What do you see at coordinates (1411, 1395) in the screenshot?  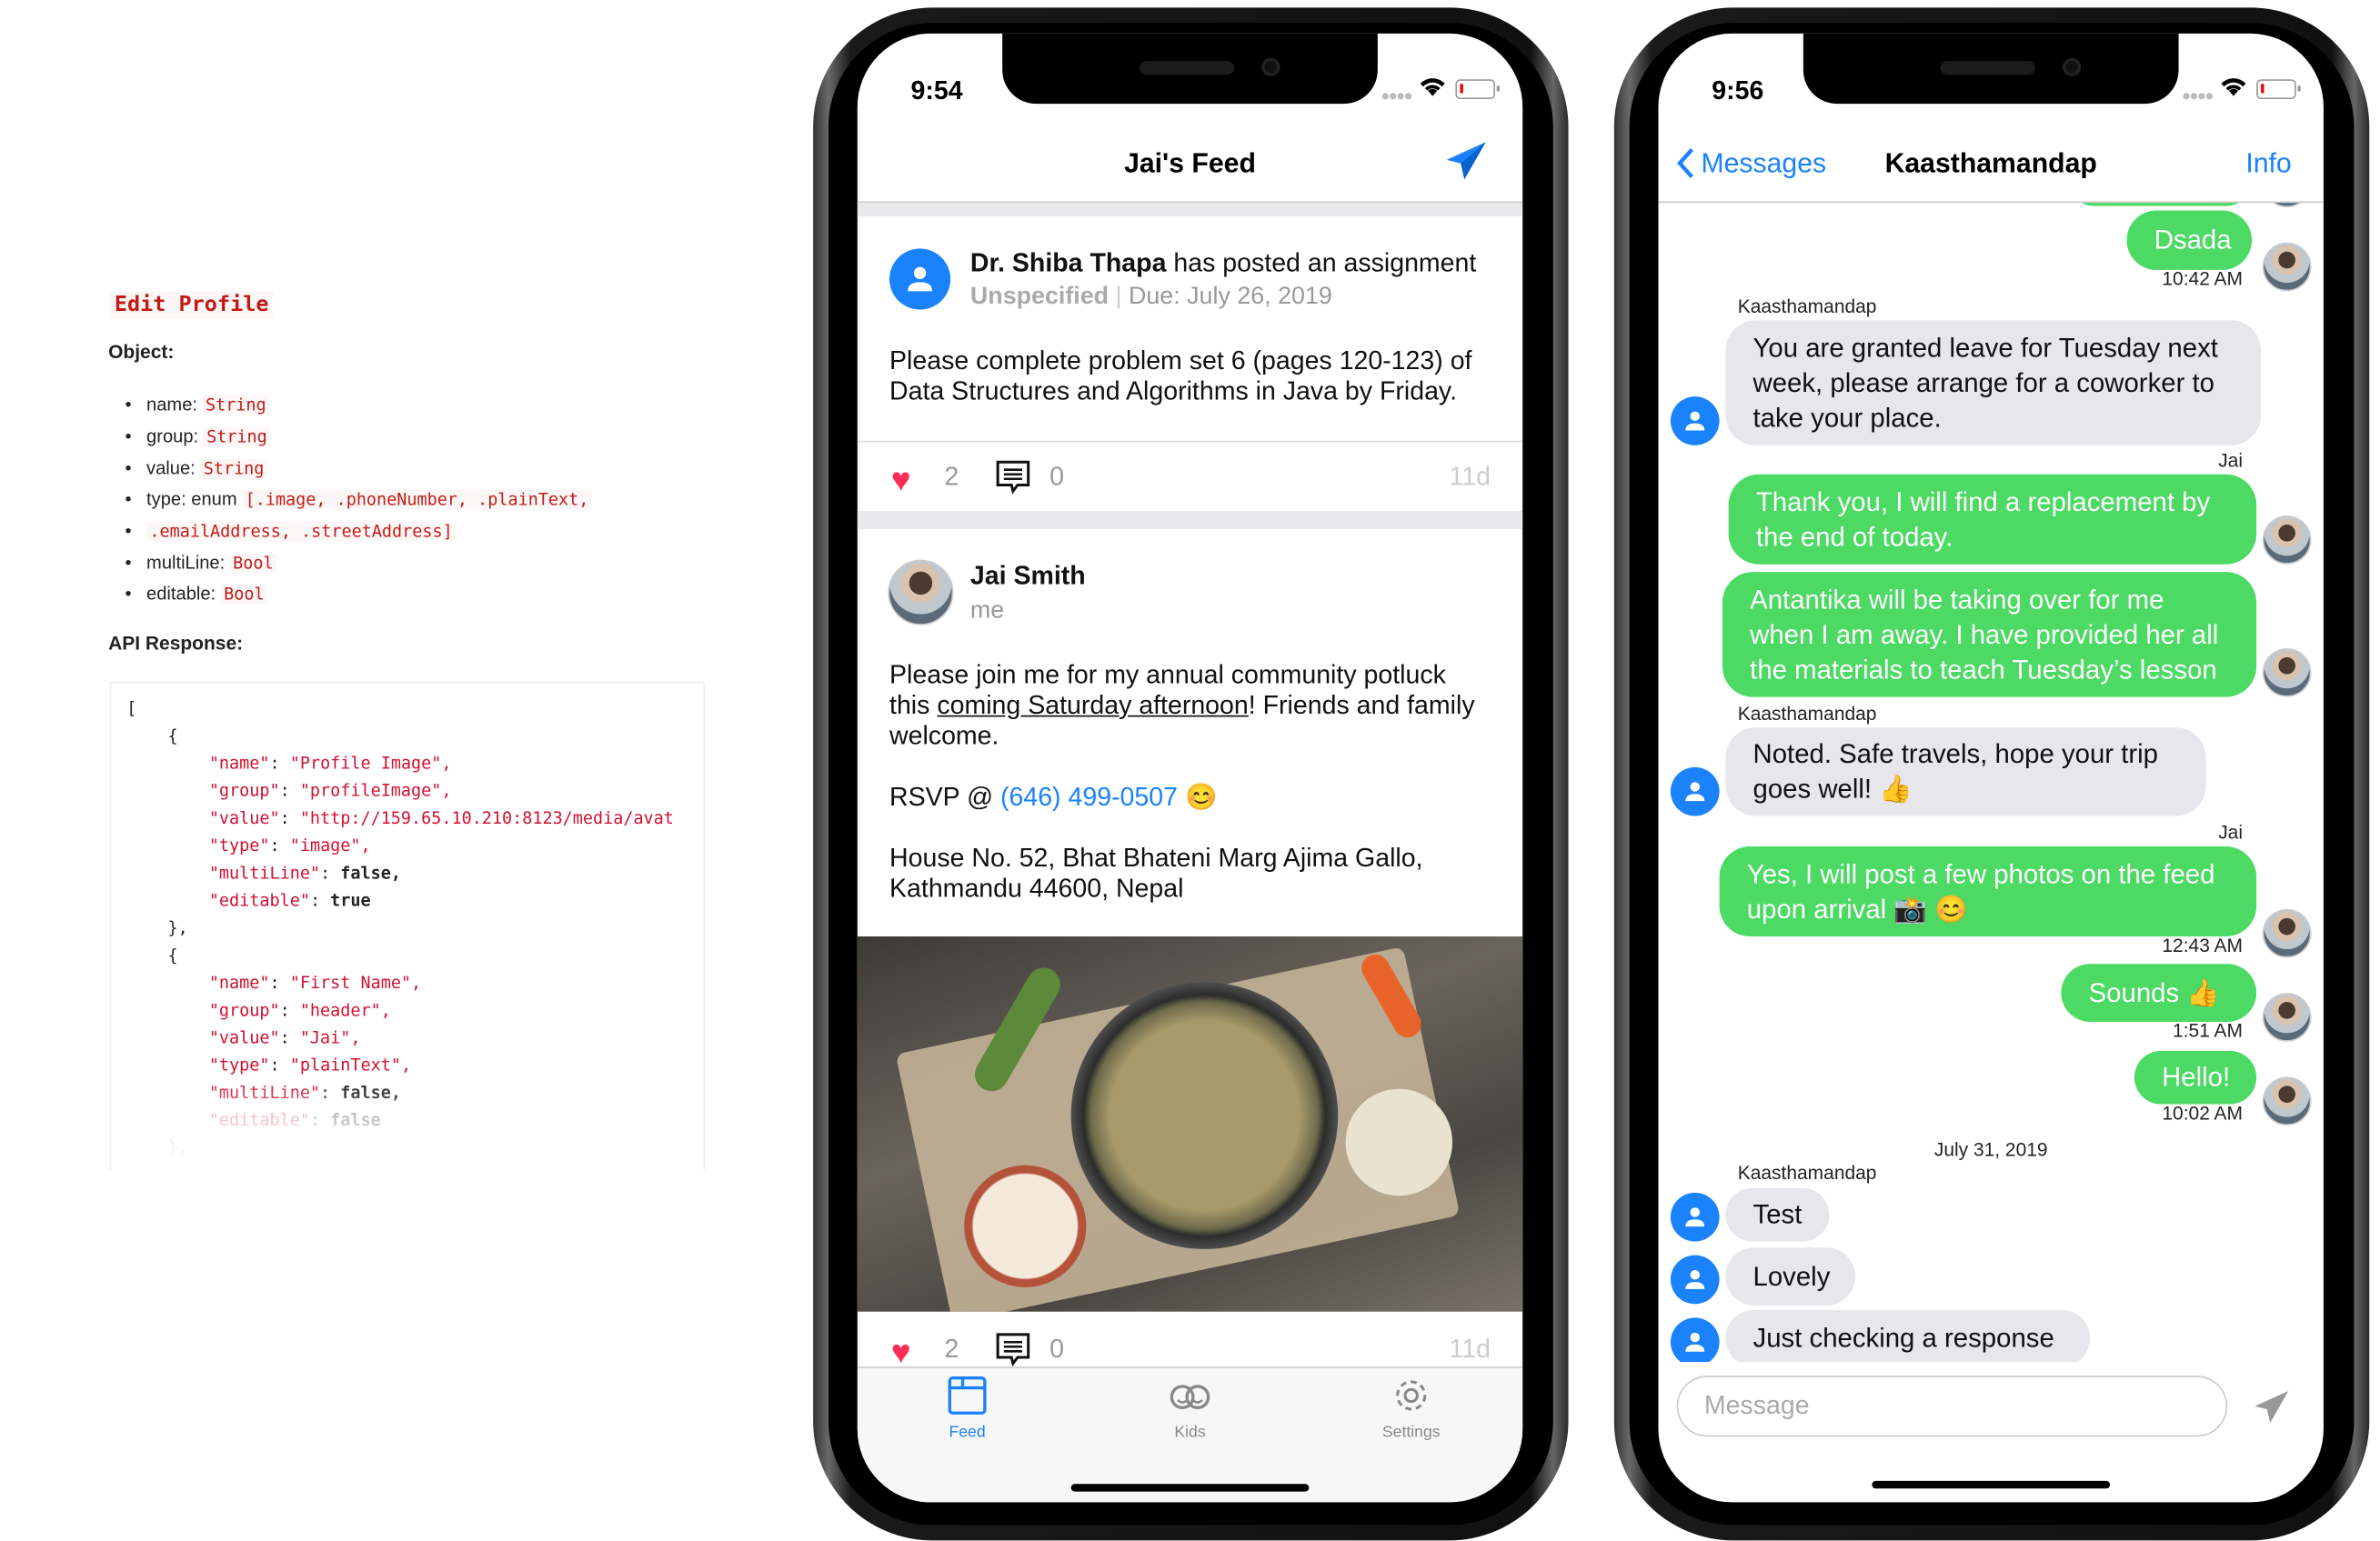 I see `gear-icon` at bounding box center [1411, 1395].